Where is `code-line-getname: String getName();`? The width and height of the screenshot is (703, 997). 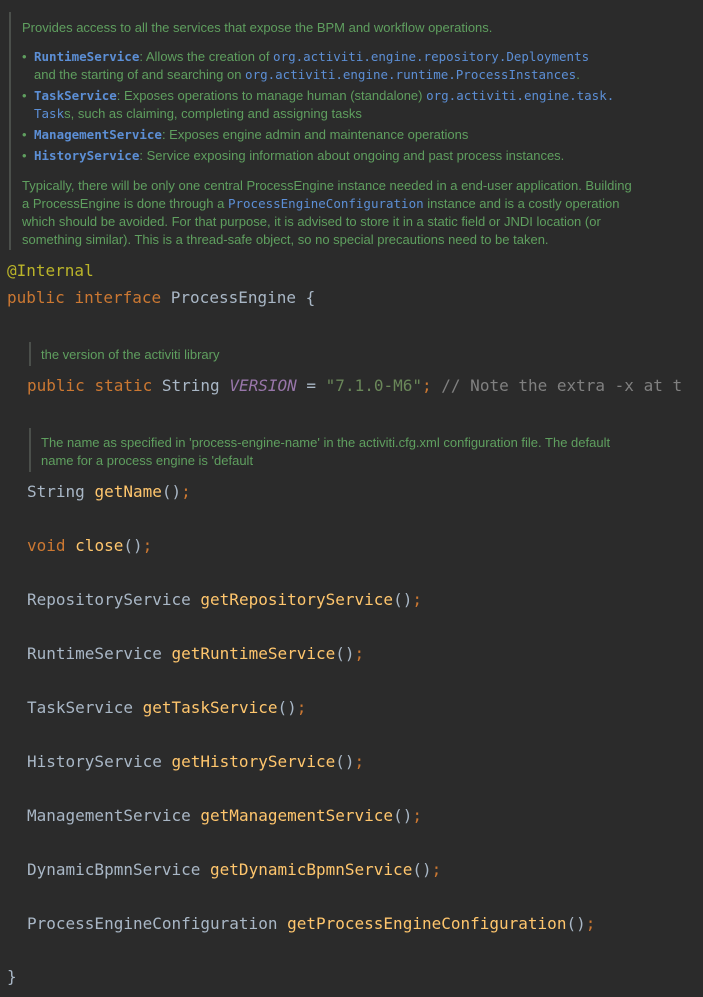
code-line-getname: String getName(); is located at coordinates (109, 492).